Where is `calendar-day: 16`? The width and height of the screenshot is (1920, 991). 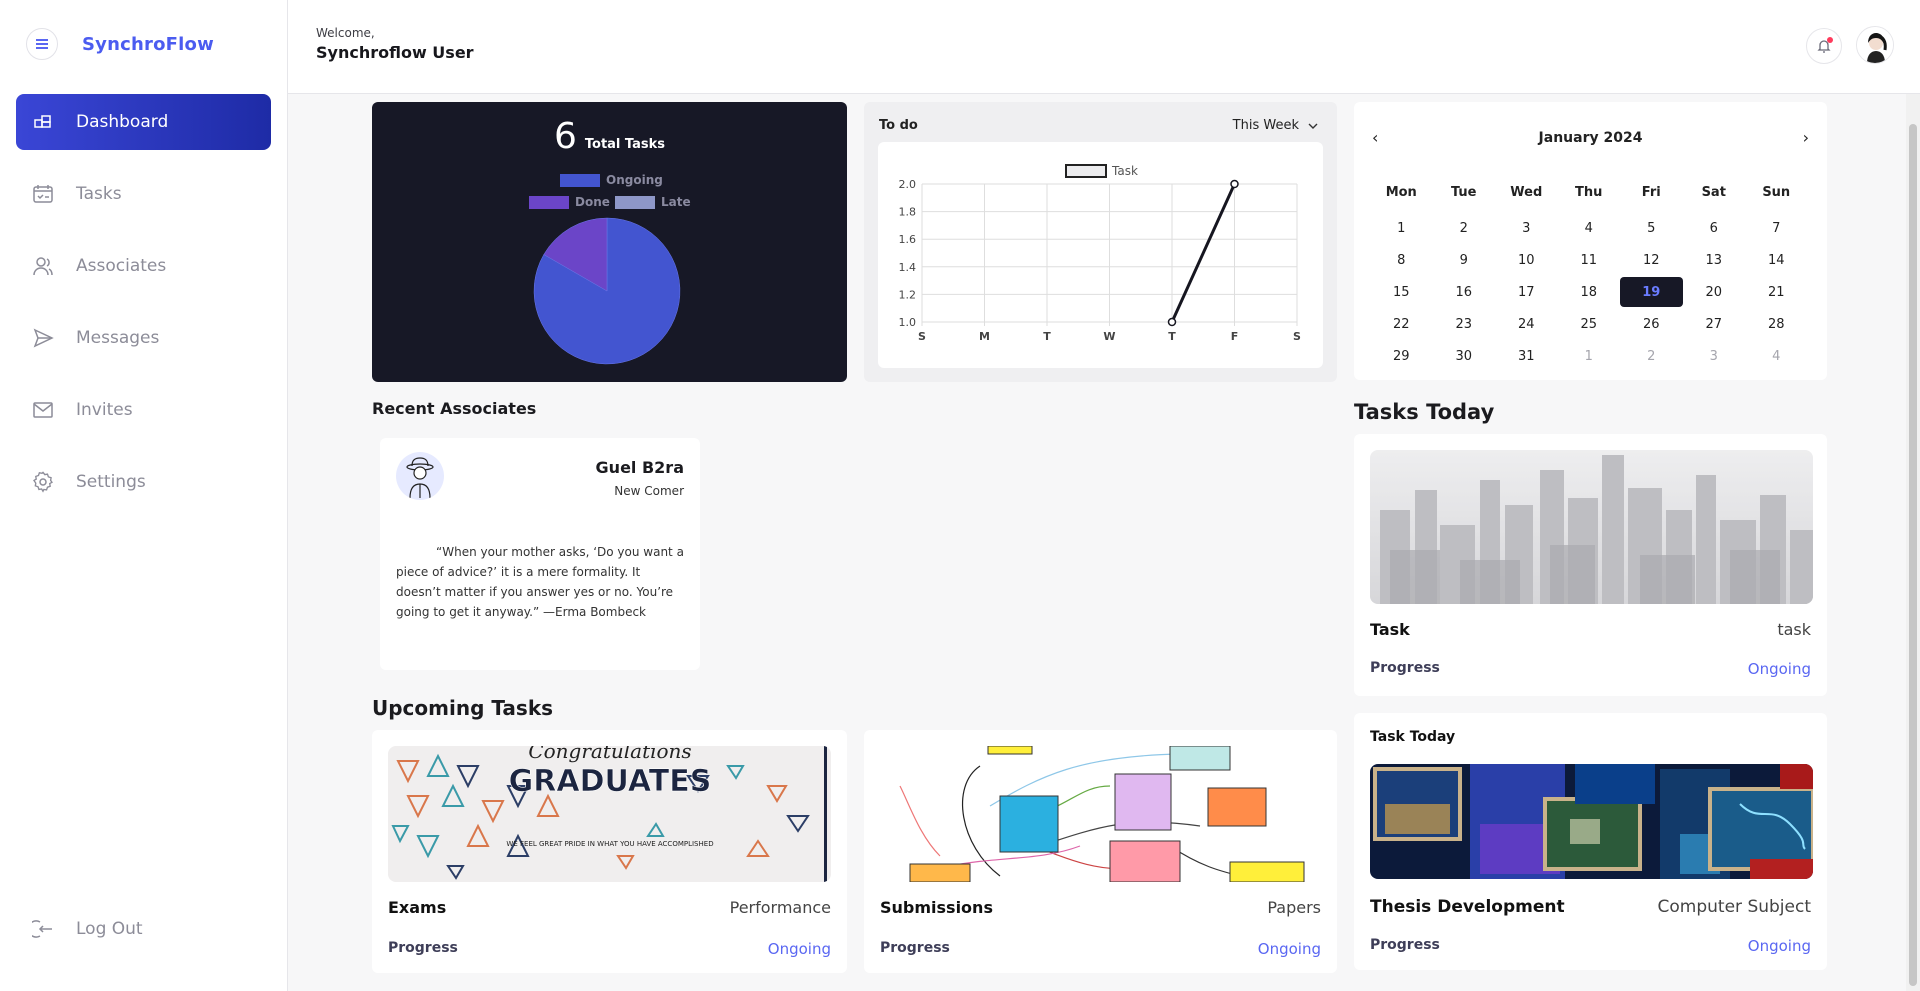 calendar-day: 16 is located at coordinates (1464, 292).